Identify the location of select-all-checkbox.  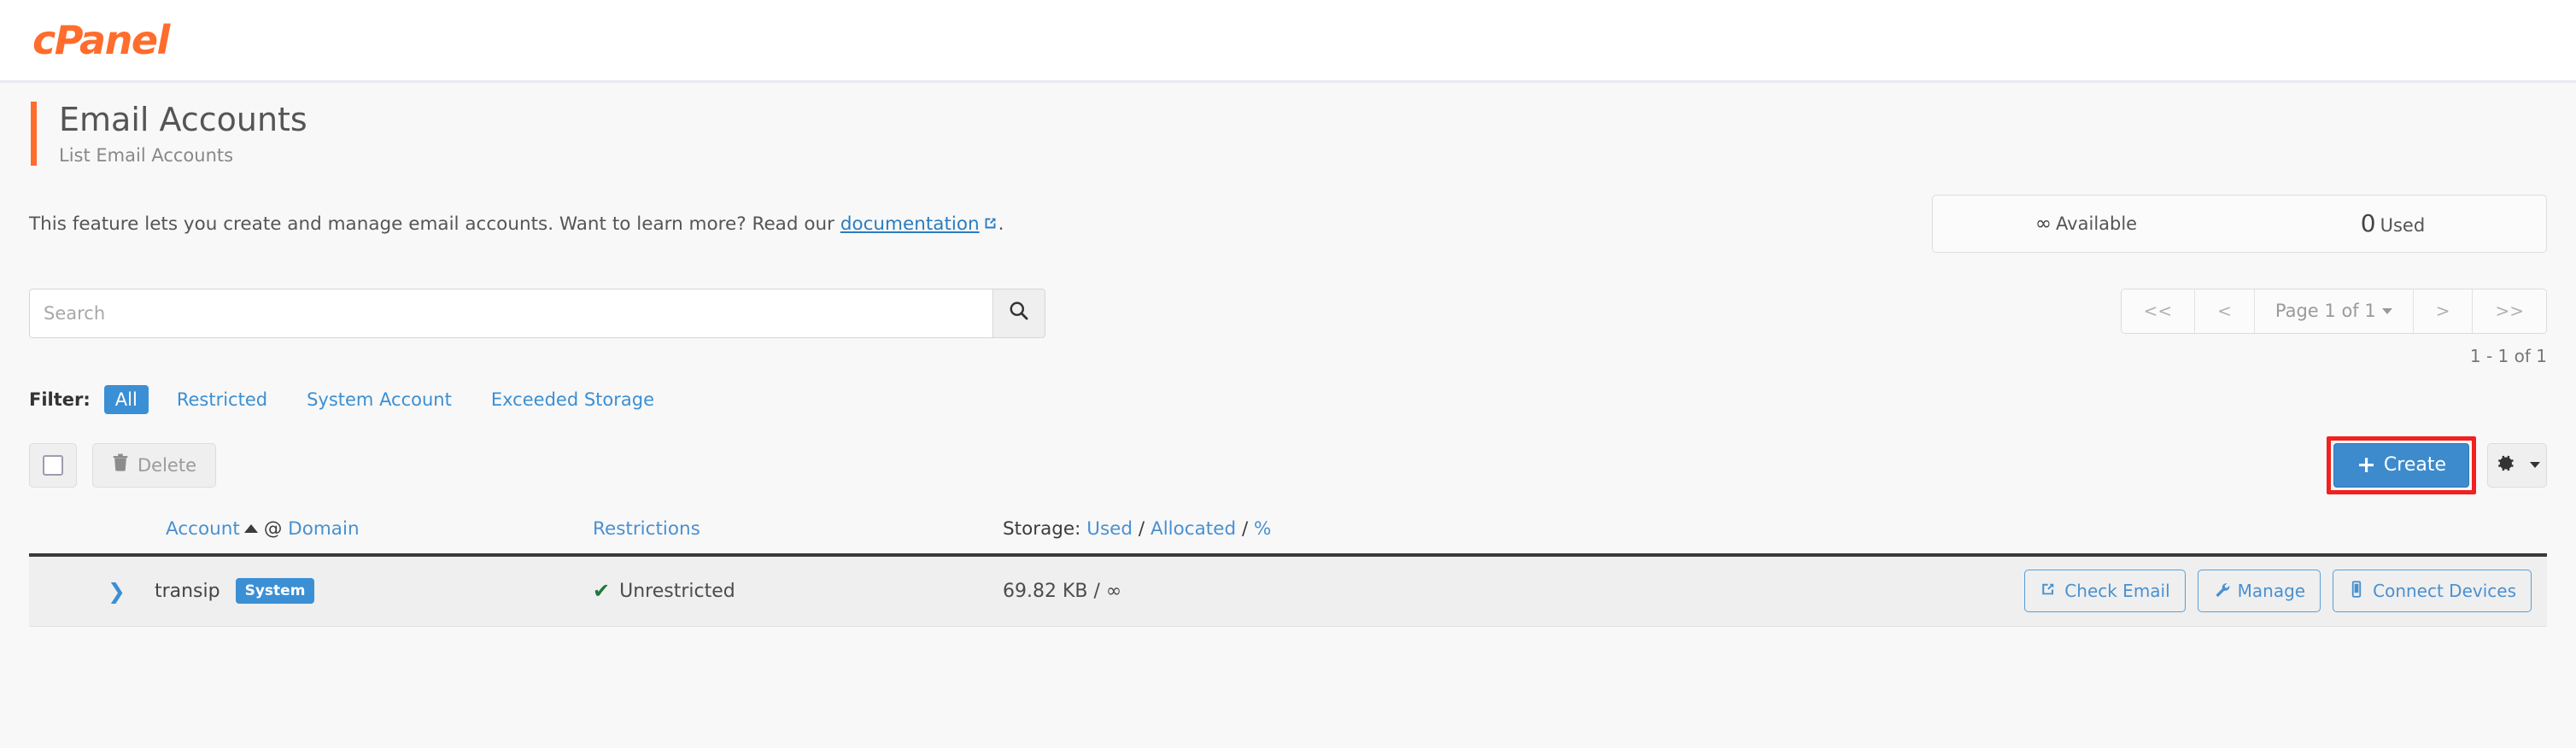
(53, 465).